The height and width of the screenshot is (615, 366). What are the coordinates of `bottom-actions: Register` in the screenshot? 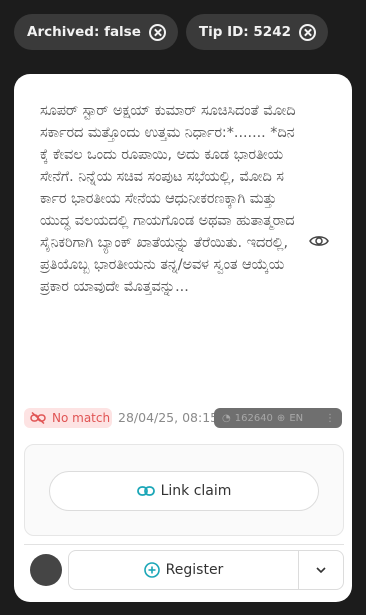 It's located at (184, 570).